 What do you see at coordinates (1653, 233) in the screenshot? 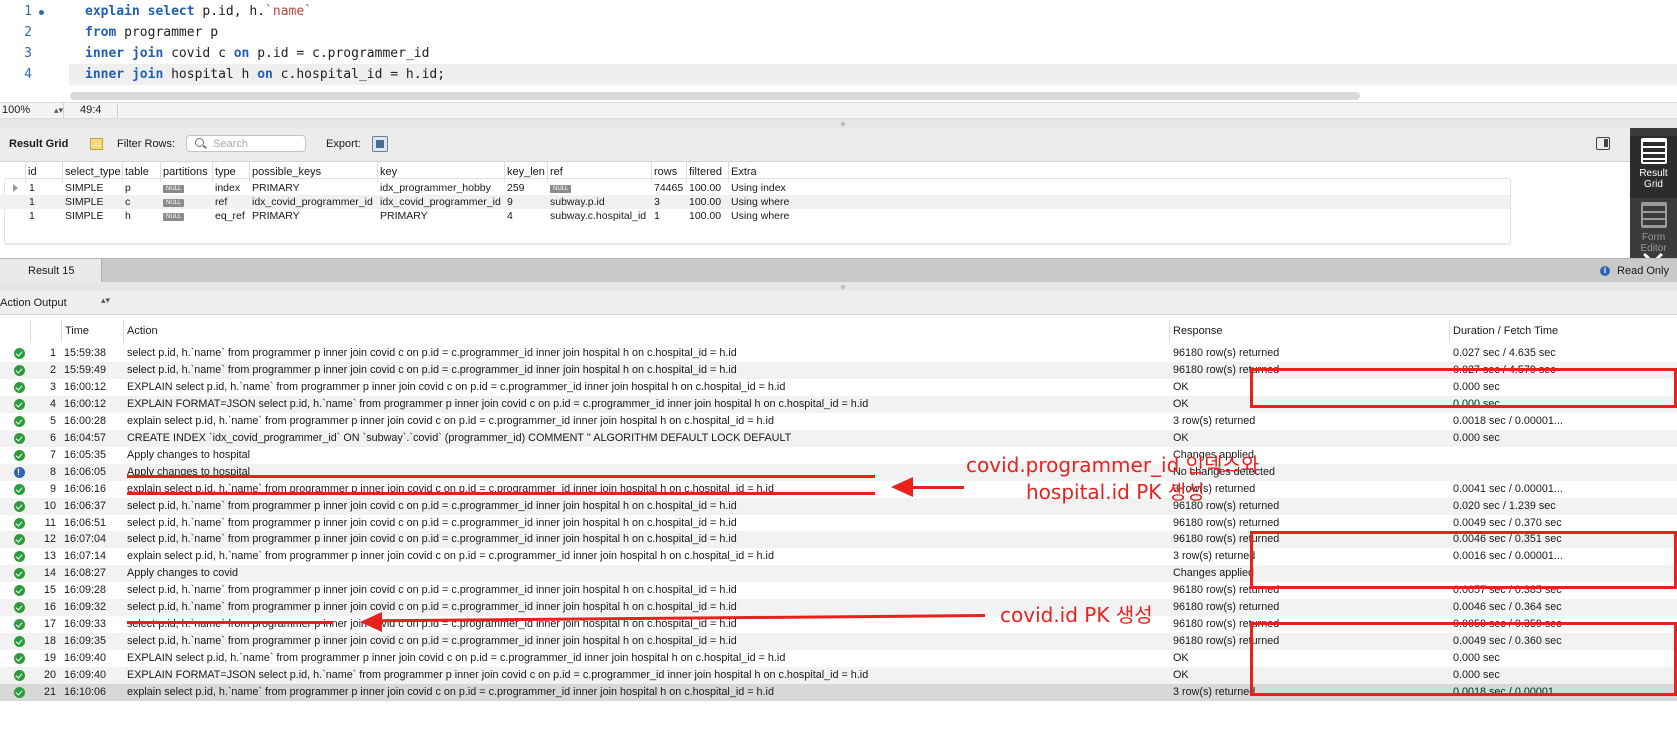
I see `form-editor-view-button: Form Editor` at bounding box center [1653, 233].